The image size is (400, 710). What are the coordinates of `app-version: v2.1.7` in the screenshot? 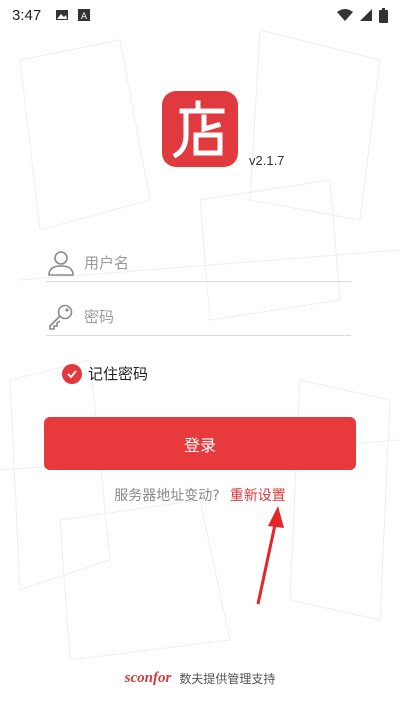 It's located at (267, 160).